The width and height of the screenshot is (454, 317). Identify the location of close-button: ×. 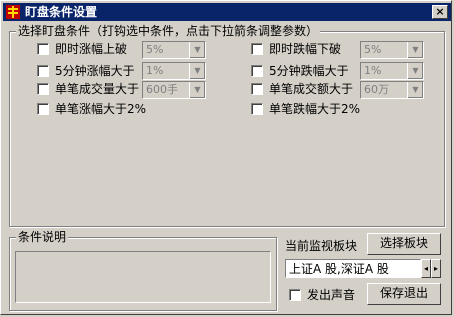
(440, 12).